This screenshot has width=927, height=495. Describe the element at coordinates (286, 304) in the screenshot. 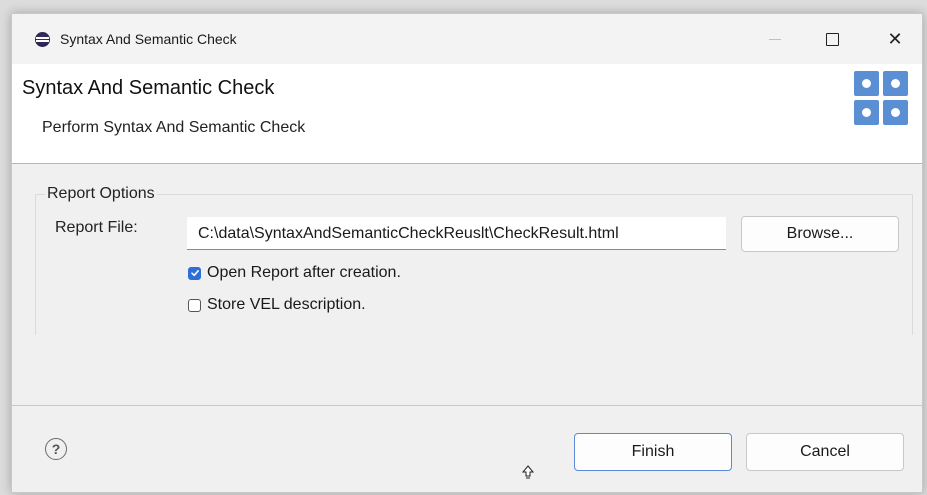

I see `store-vel-label: Store VEL description.` at that location.